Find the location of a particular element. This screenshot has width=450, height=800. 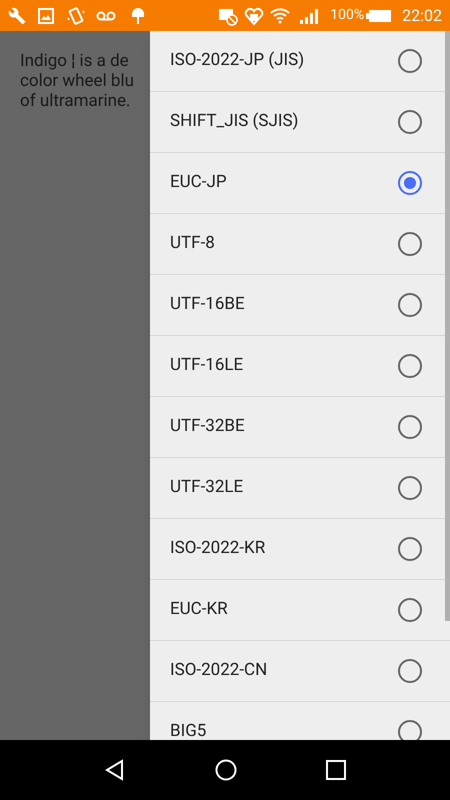

battery-percentage: 100% is located at coordinates (347, 15).